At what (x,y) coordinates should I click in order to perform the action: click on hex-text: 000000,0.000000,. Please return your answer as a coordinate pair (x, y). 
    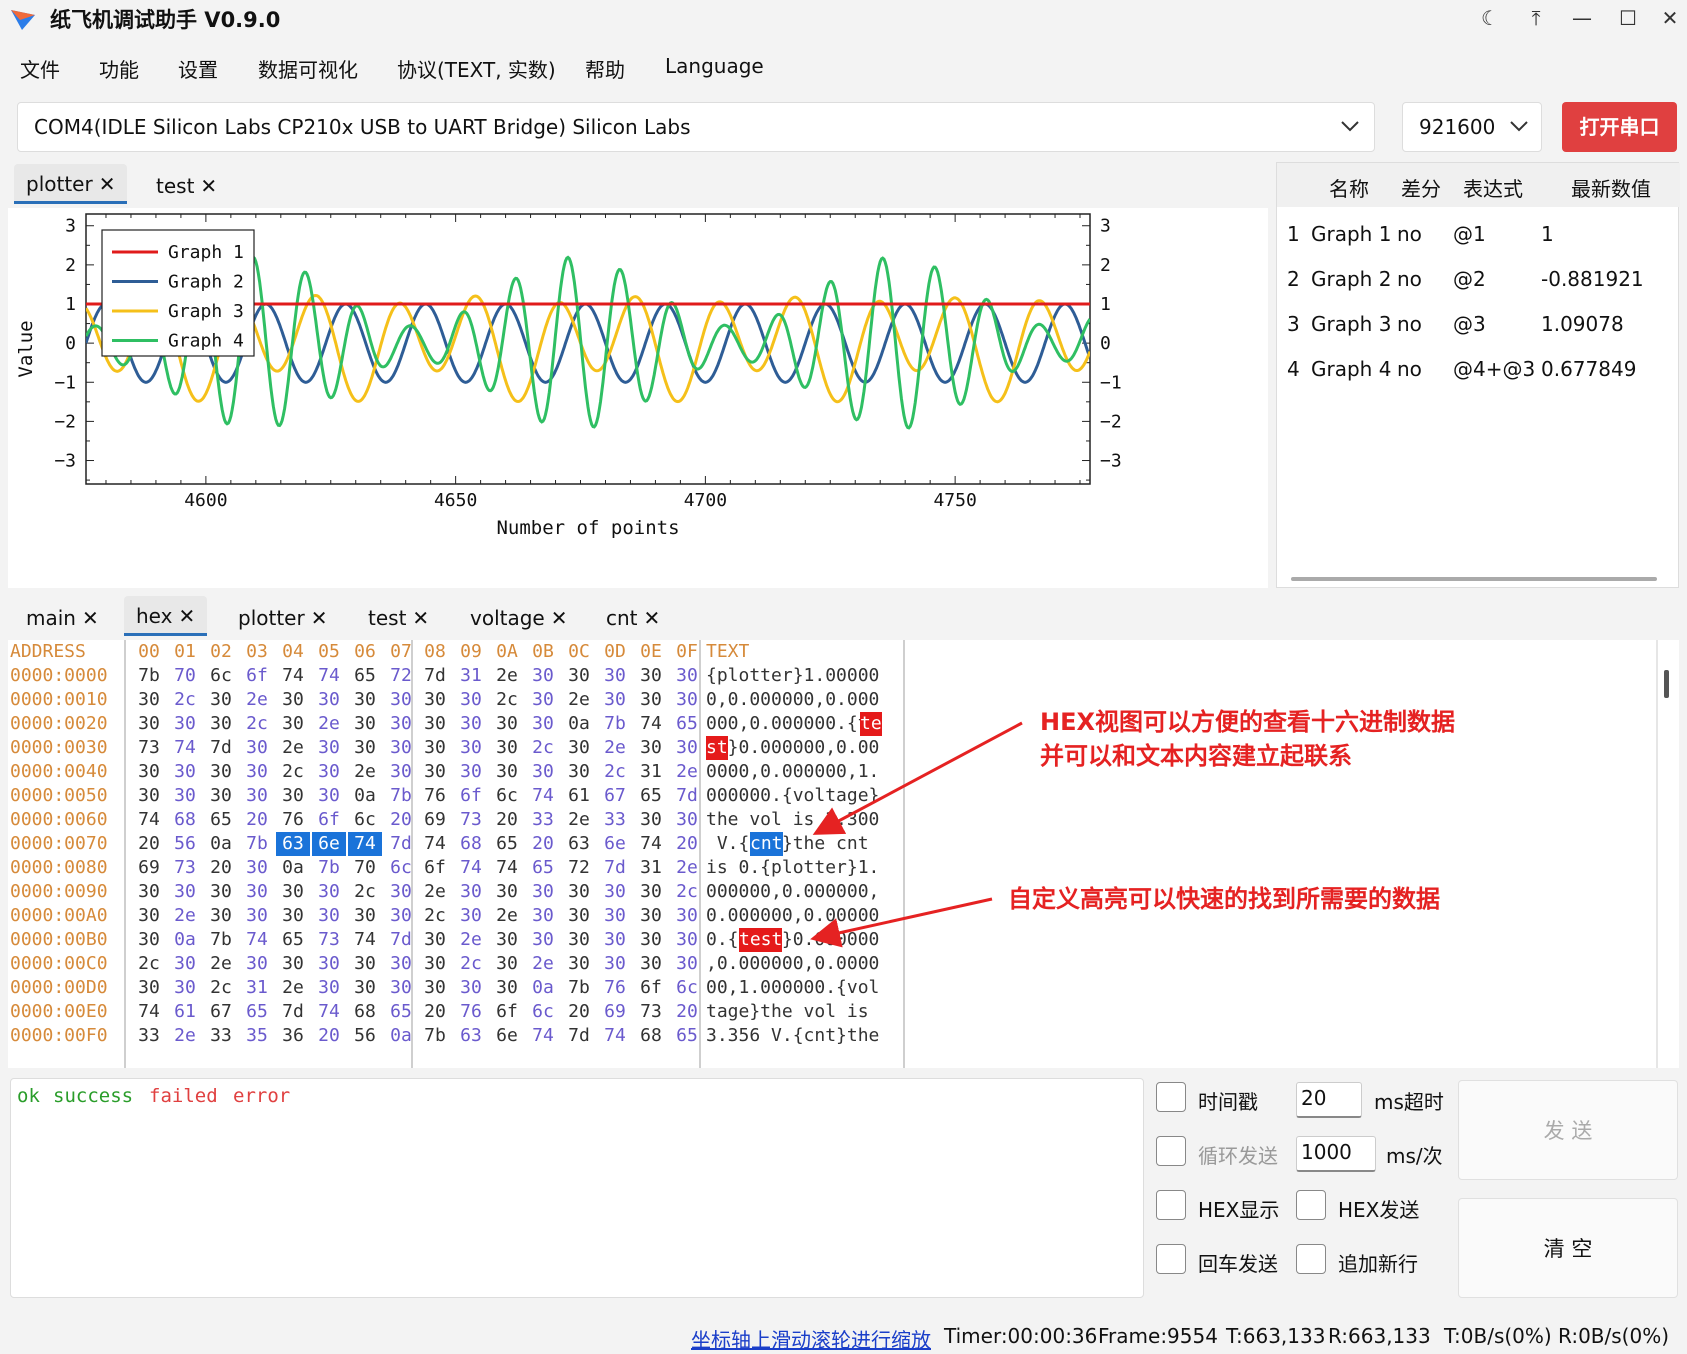
    Looking at the image, I should click on (792, 892).